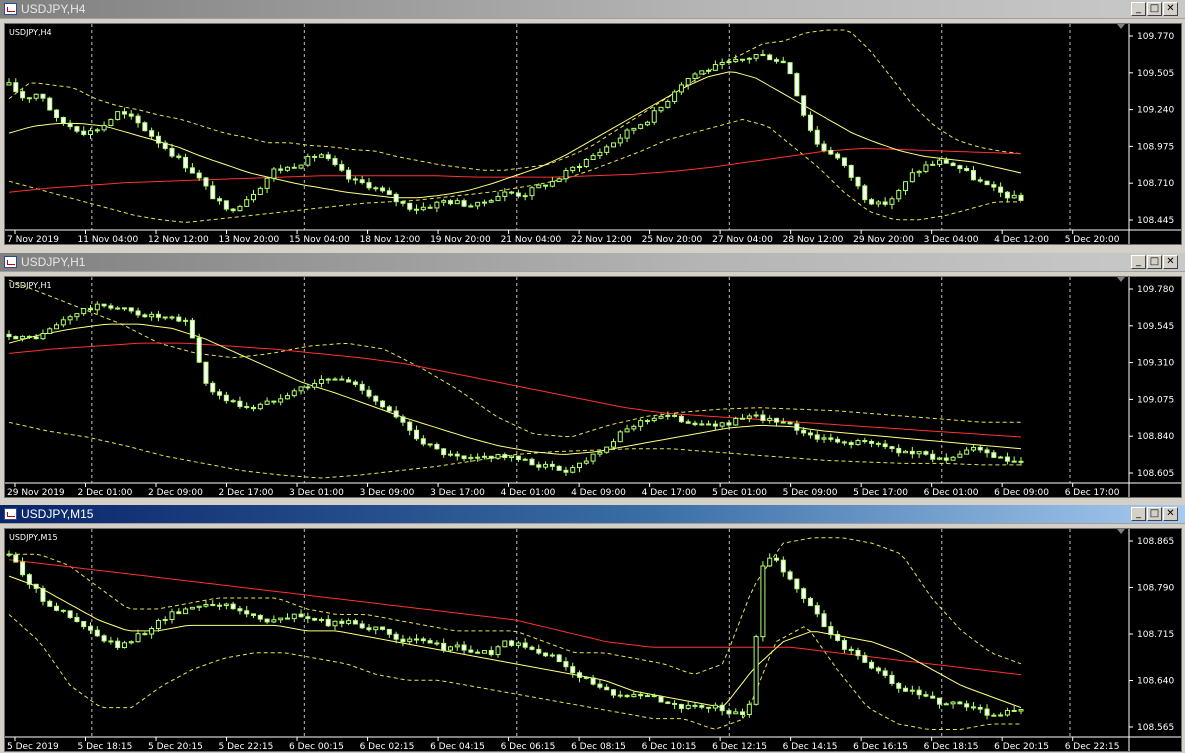 Image resolution: width=1185 pixels, height=753 pixels. Describe the element at coordinates (316, 746) in the screenshot. I see `time-label: 6 Dec 00:15` at that location.